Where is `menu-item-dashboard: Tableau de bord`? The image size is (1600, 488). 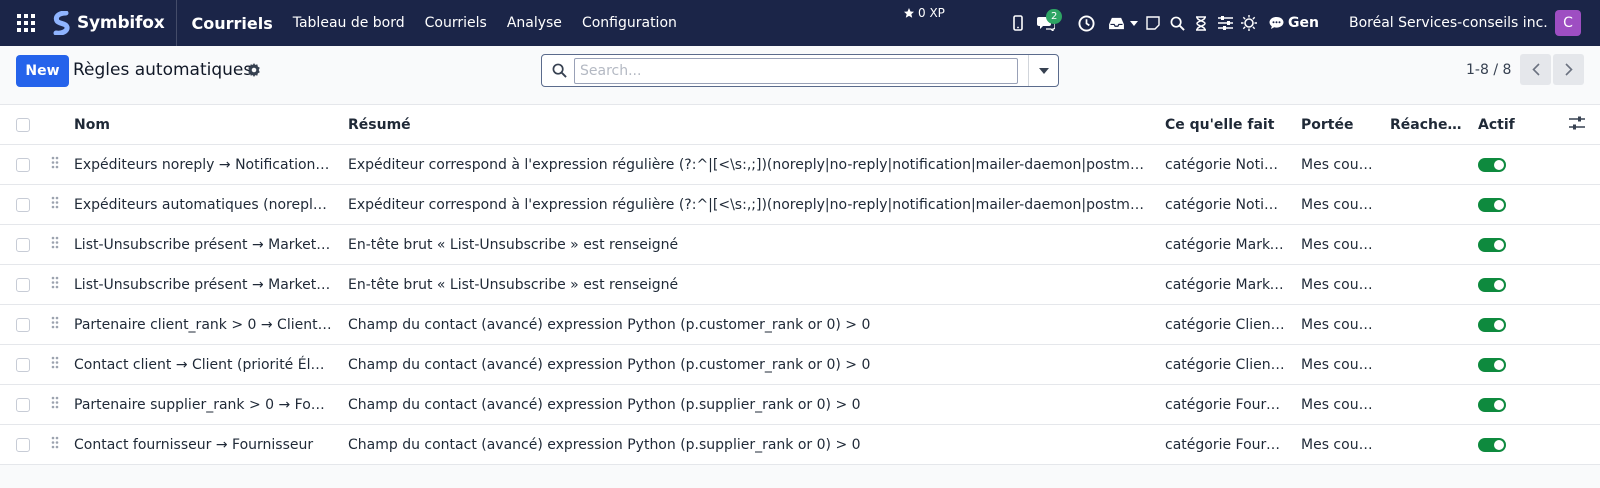 menu-item-dashboard: Tableau de bord is located at coordinates (349, 23).